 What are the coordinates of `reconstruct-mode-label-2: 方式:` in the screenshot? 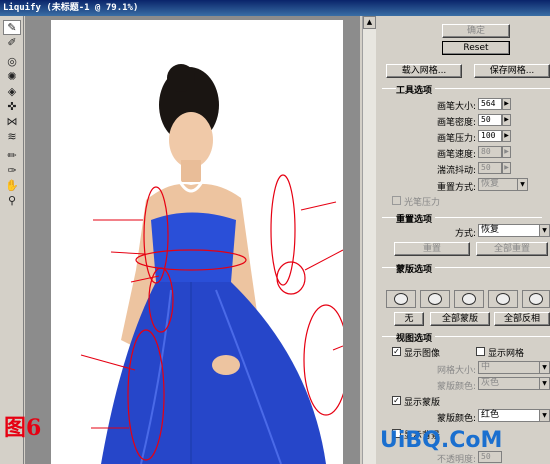 It's located at (465, 234).